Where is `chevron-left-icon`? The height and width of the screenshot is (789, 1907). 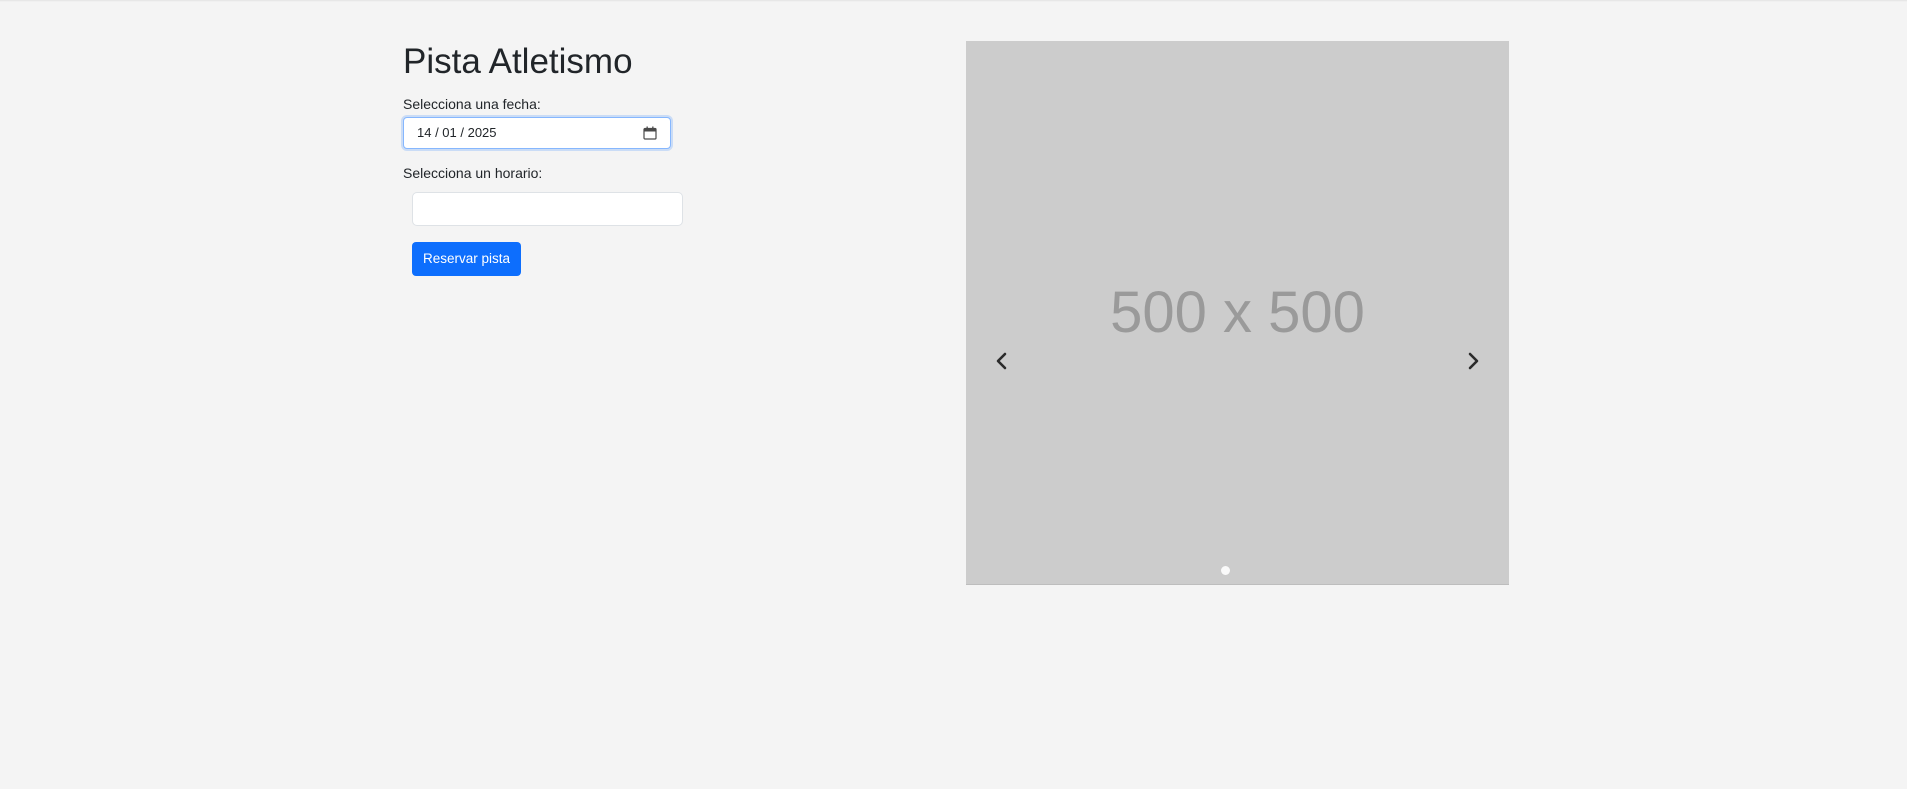
chevron-left-icon is located at coordinates (1001, 361).